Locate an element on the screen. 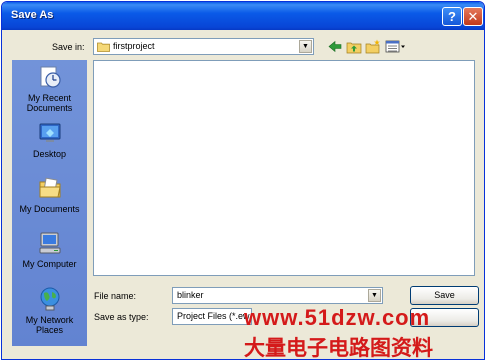  help-icon: ? is located at coordinates (452, 16).